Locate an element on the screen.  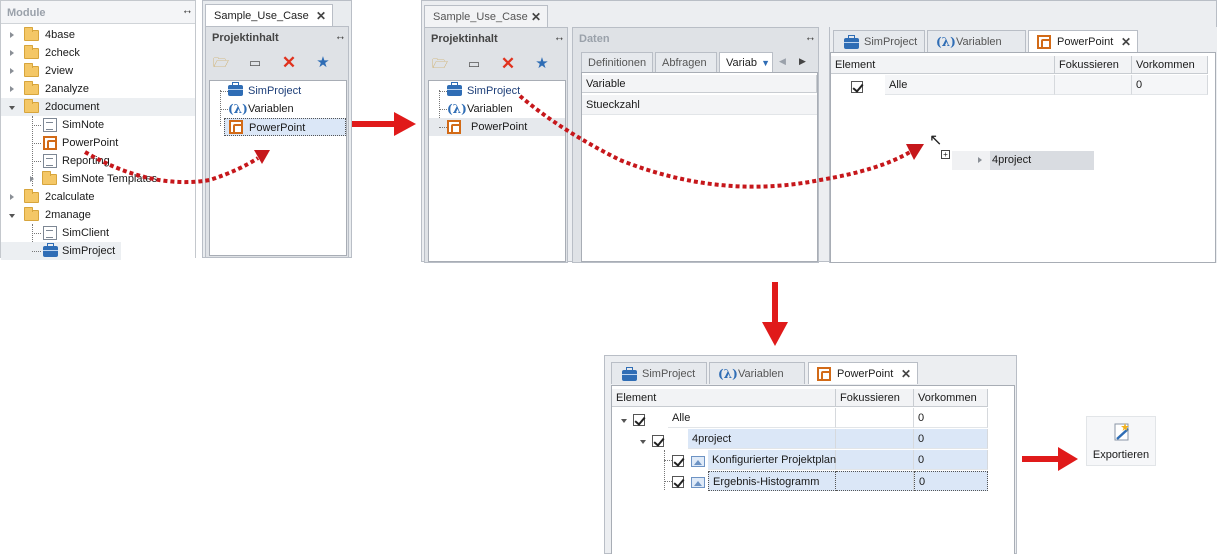
checkbox-projektplan is located at coordinates (678, 461).